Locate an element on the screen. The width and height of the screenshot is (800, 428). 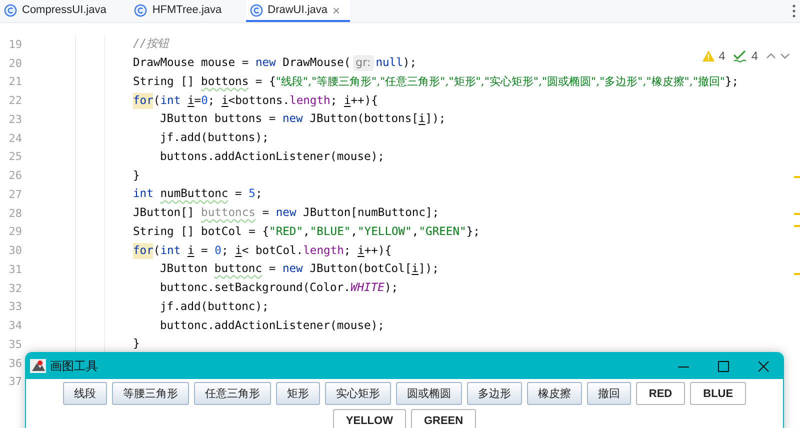
code-token: null is located at coordinates (389, 63).